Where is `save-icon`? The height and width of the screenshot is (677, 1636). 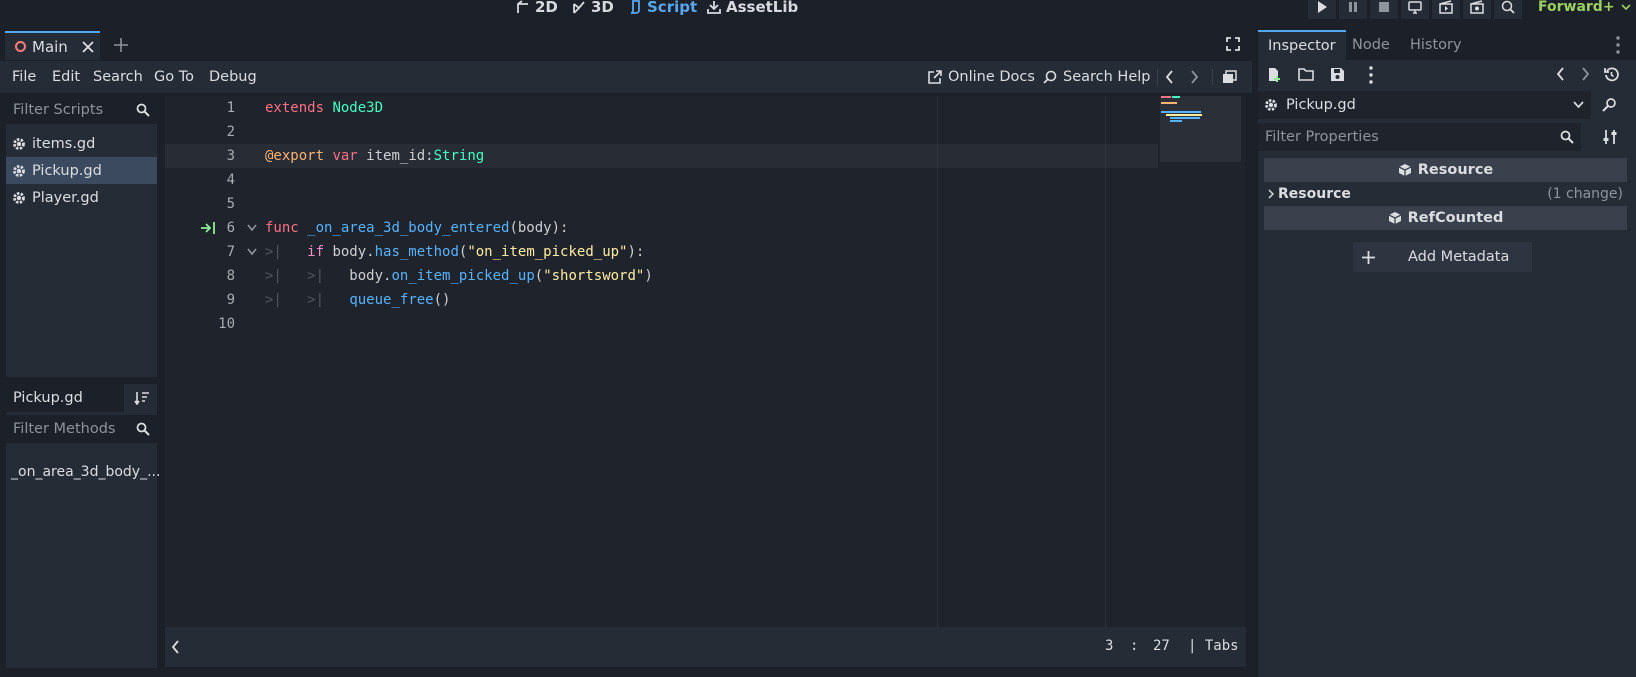
save-icon is located at coordinates (1337, 74).